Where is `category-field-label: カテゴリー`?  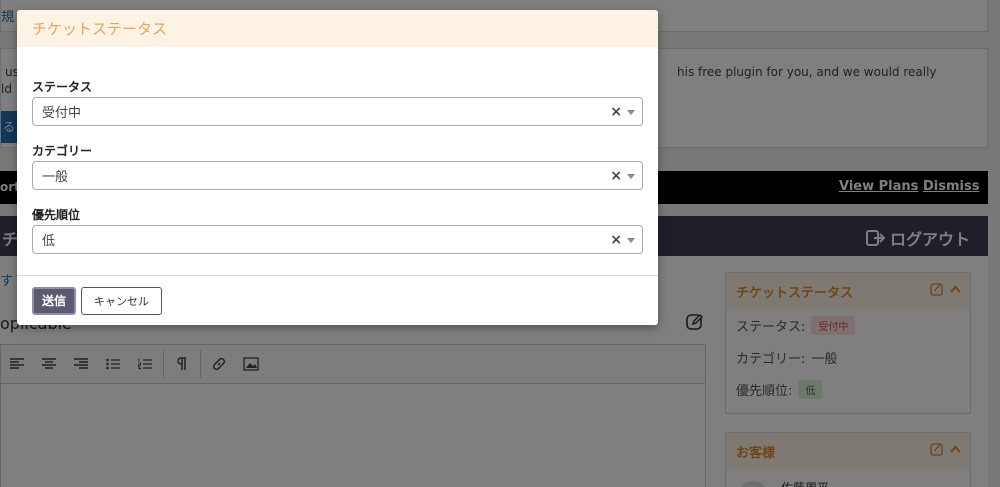 category-field-label: カテゴリー is located at coordinates (62, 151).